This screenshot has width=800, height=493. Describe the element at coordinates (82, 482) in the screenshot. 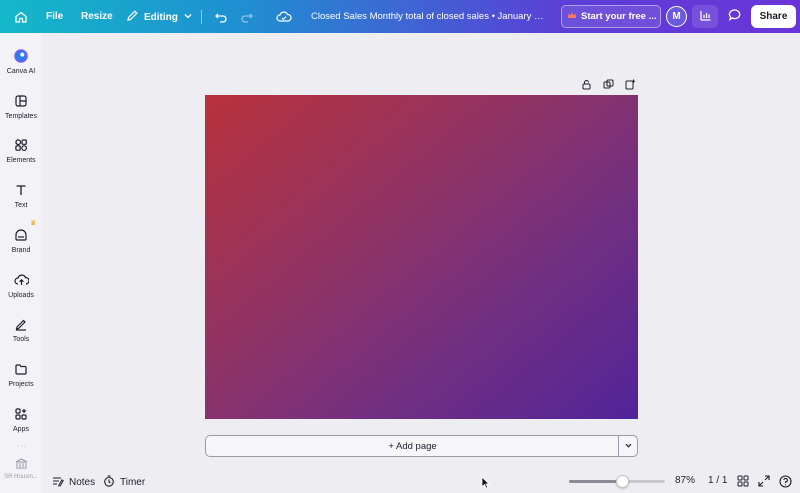

I see `notes-label: Notes` at that location.